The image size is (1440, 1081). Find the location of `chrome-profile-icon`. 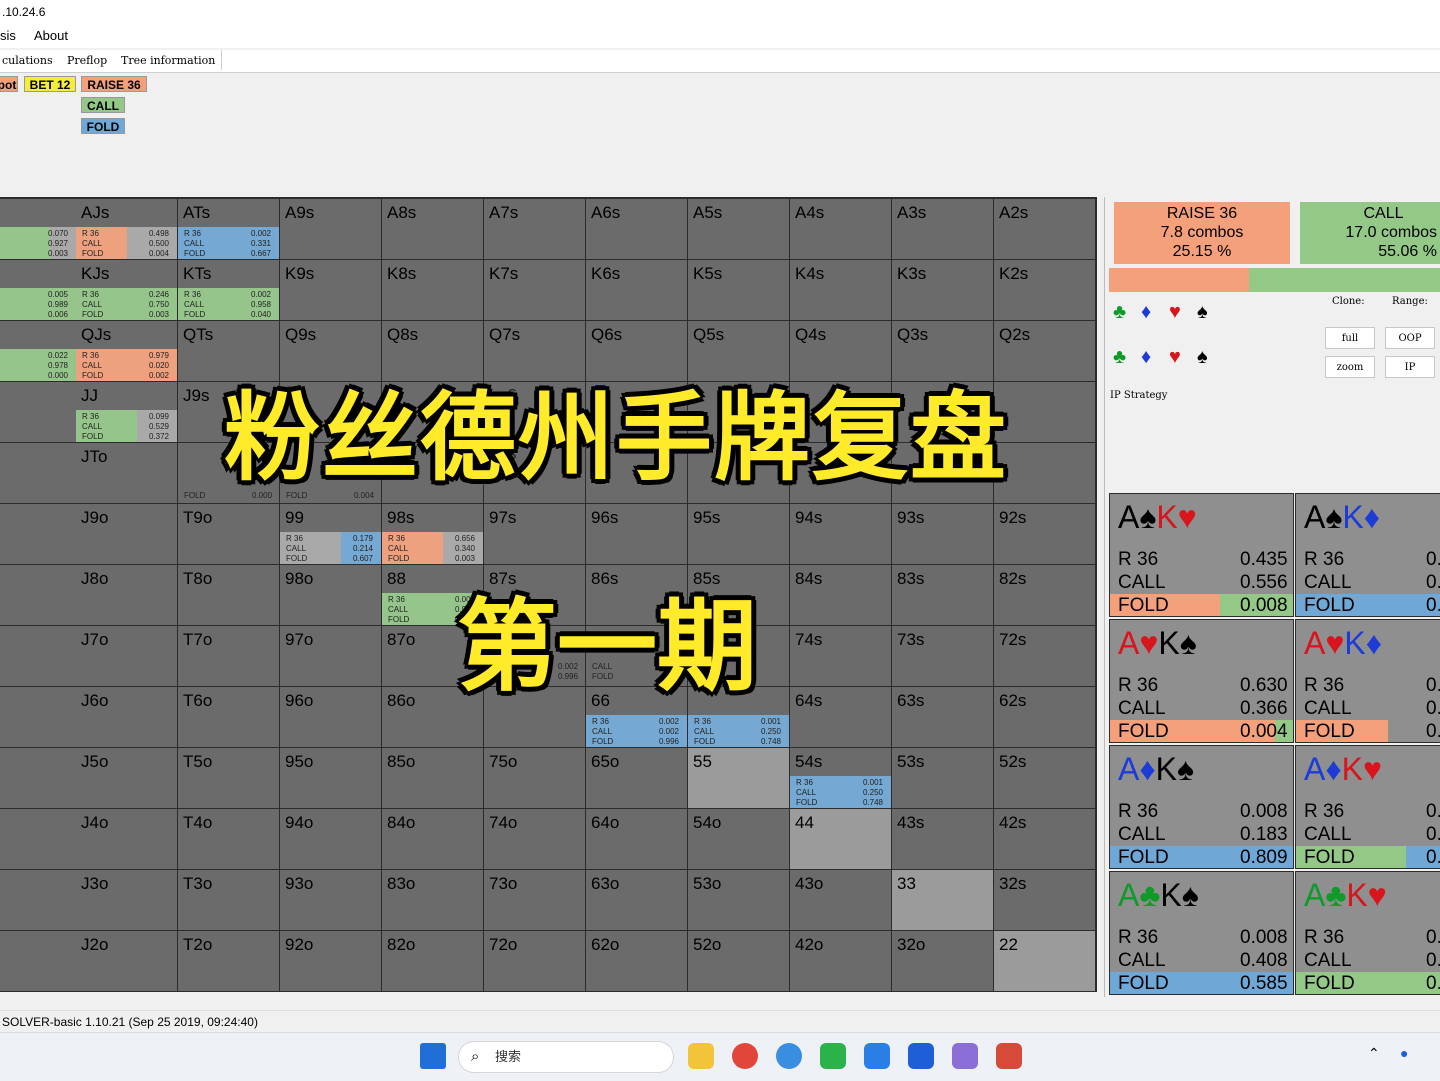

chrome-profile-icon is located at coordinates (789, 1056).